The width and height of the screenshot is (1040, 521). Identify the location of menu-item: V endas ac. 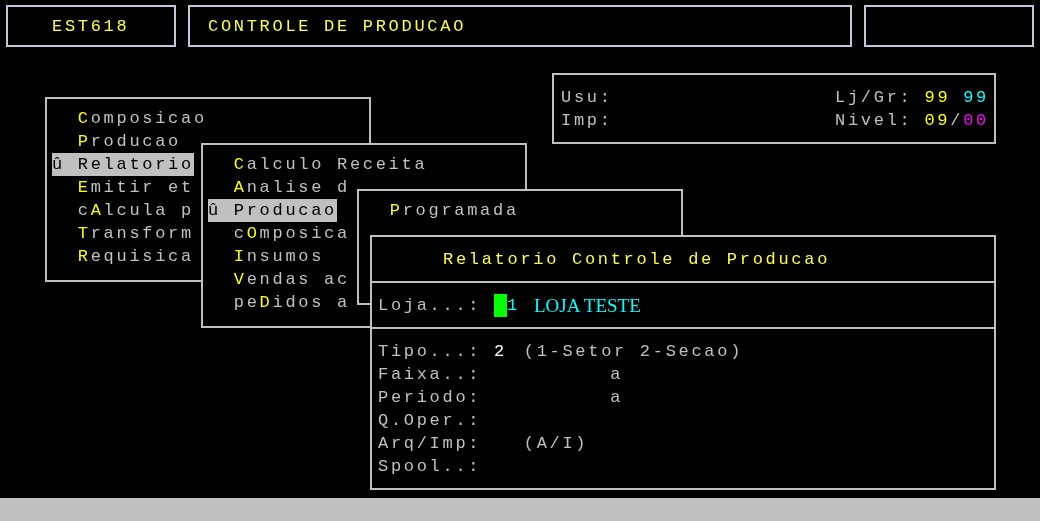
(279, 279).